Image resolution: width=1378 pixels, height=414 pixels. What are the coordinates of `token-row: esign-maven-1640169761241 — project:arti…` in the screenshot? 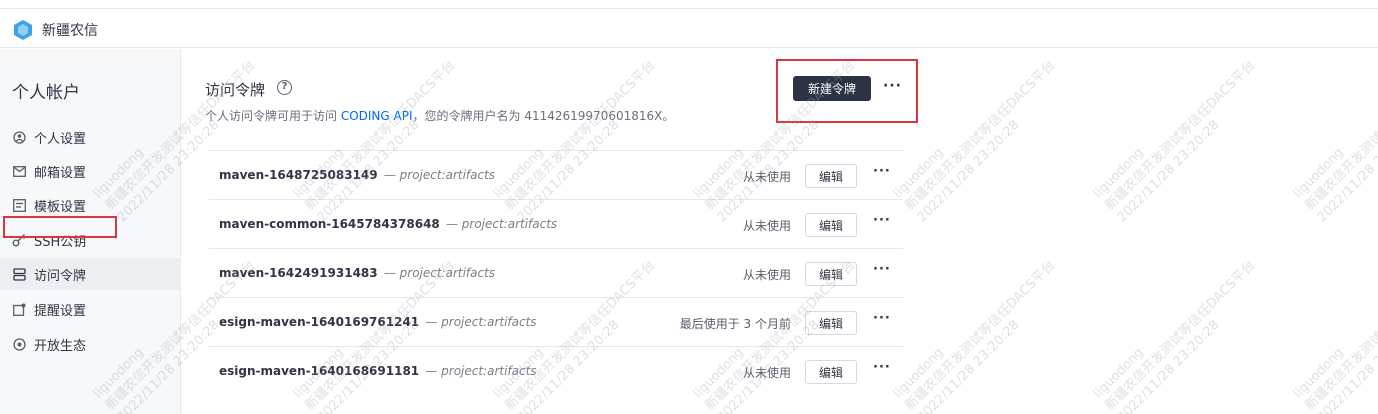 It's located at (556, 321).